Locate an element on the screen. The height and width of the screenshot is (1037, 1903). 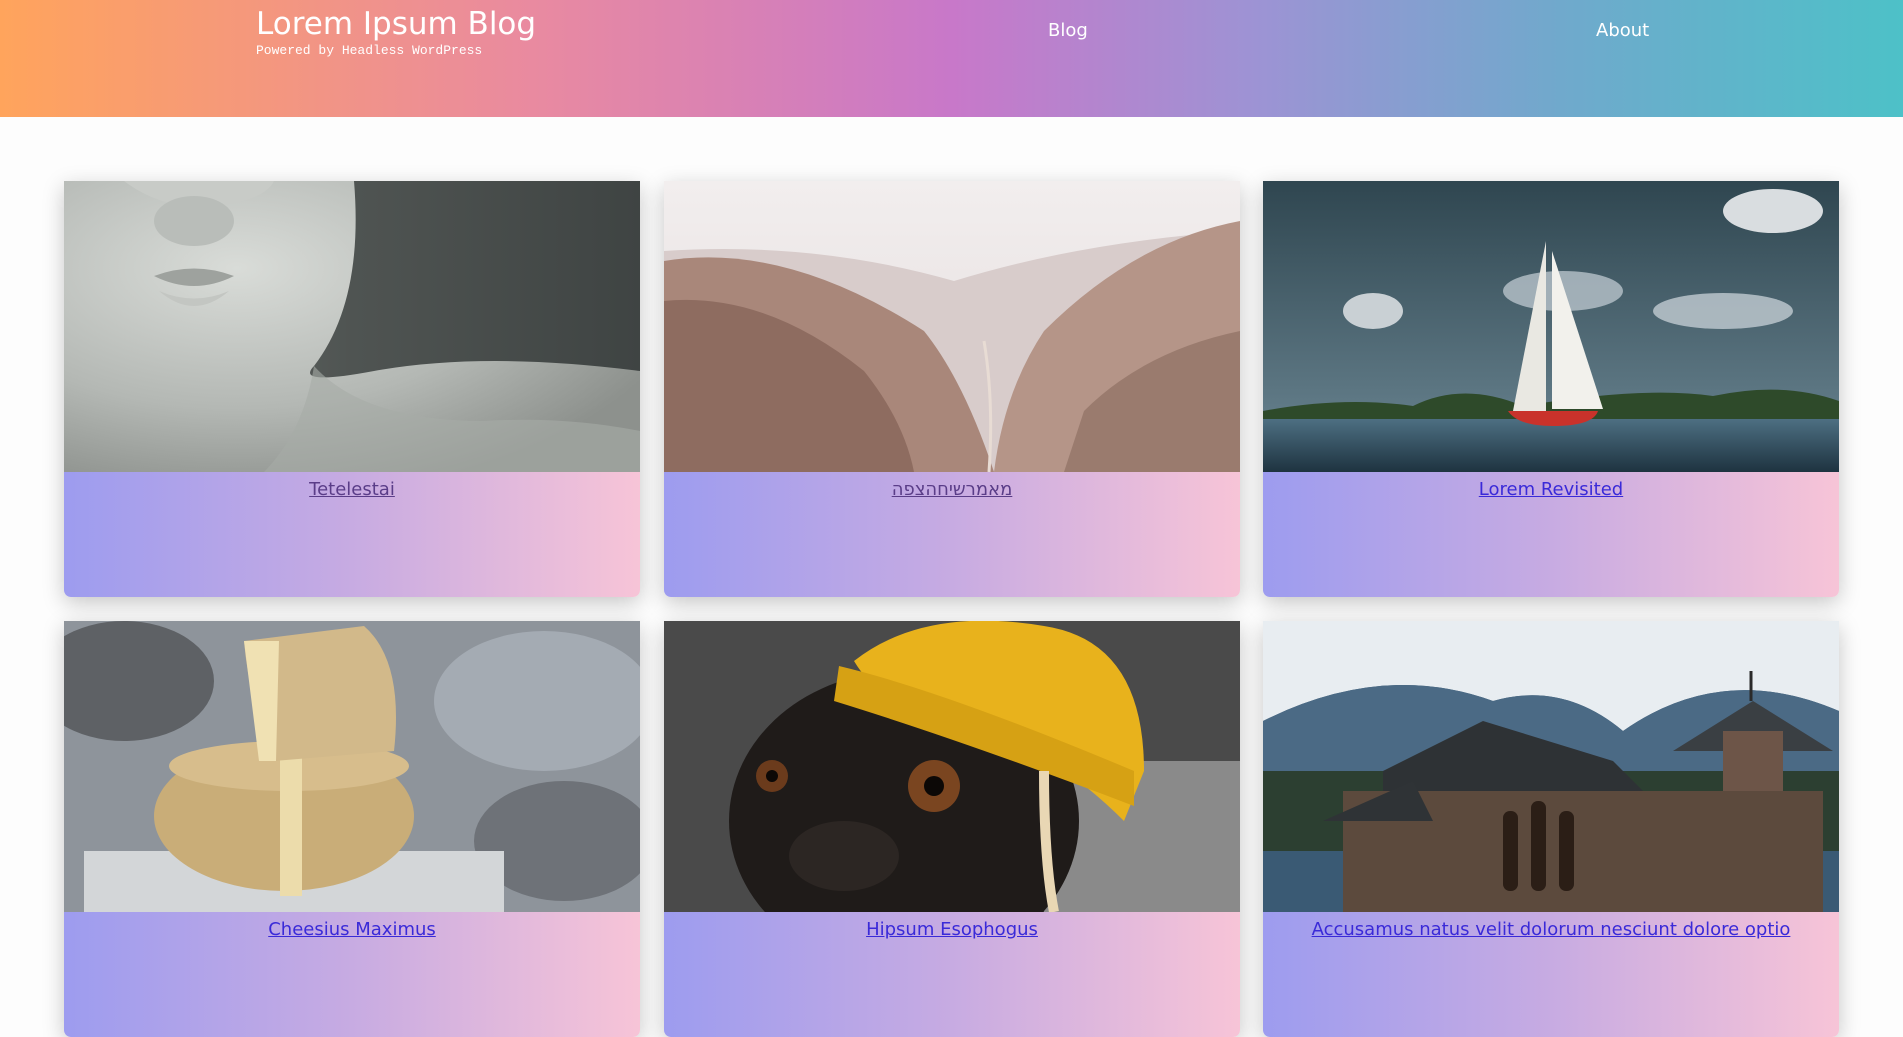
post-card: Hipsum Esophogus is located at coordinates (952, 829).